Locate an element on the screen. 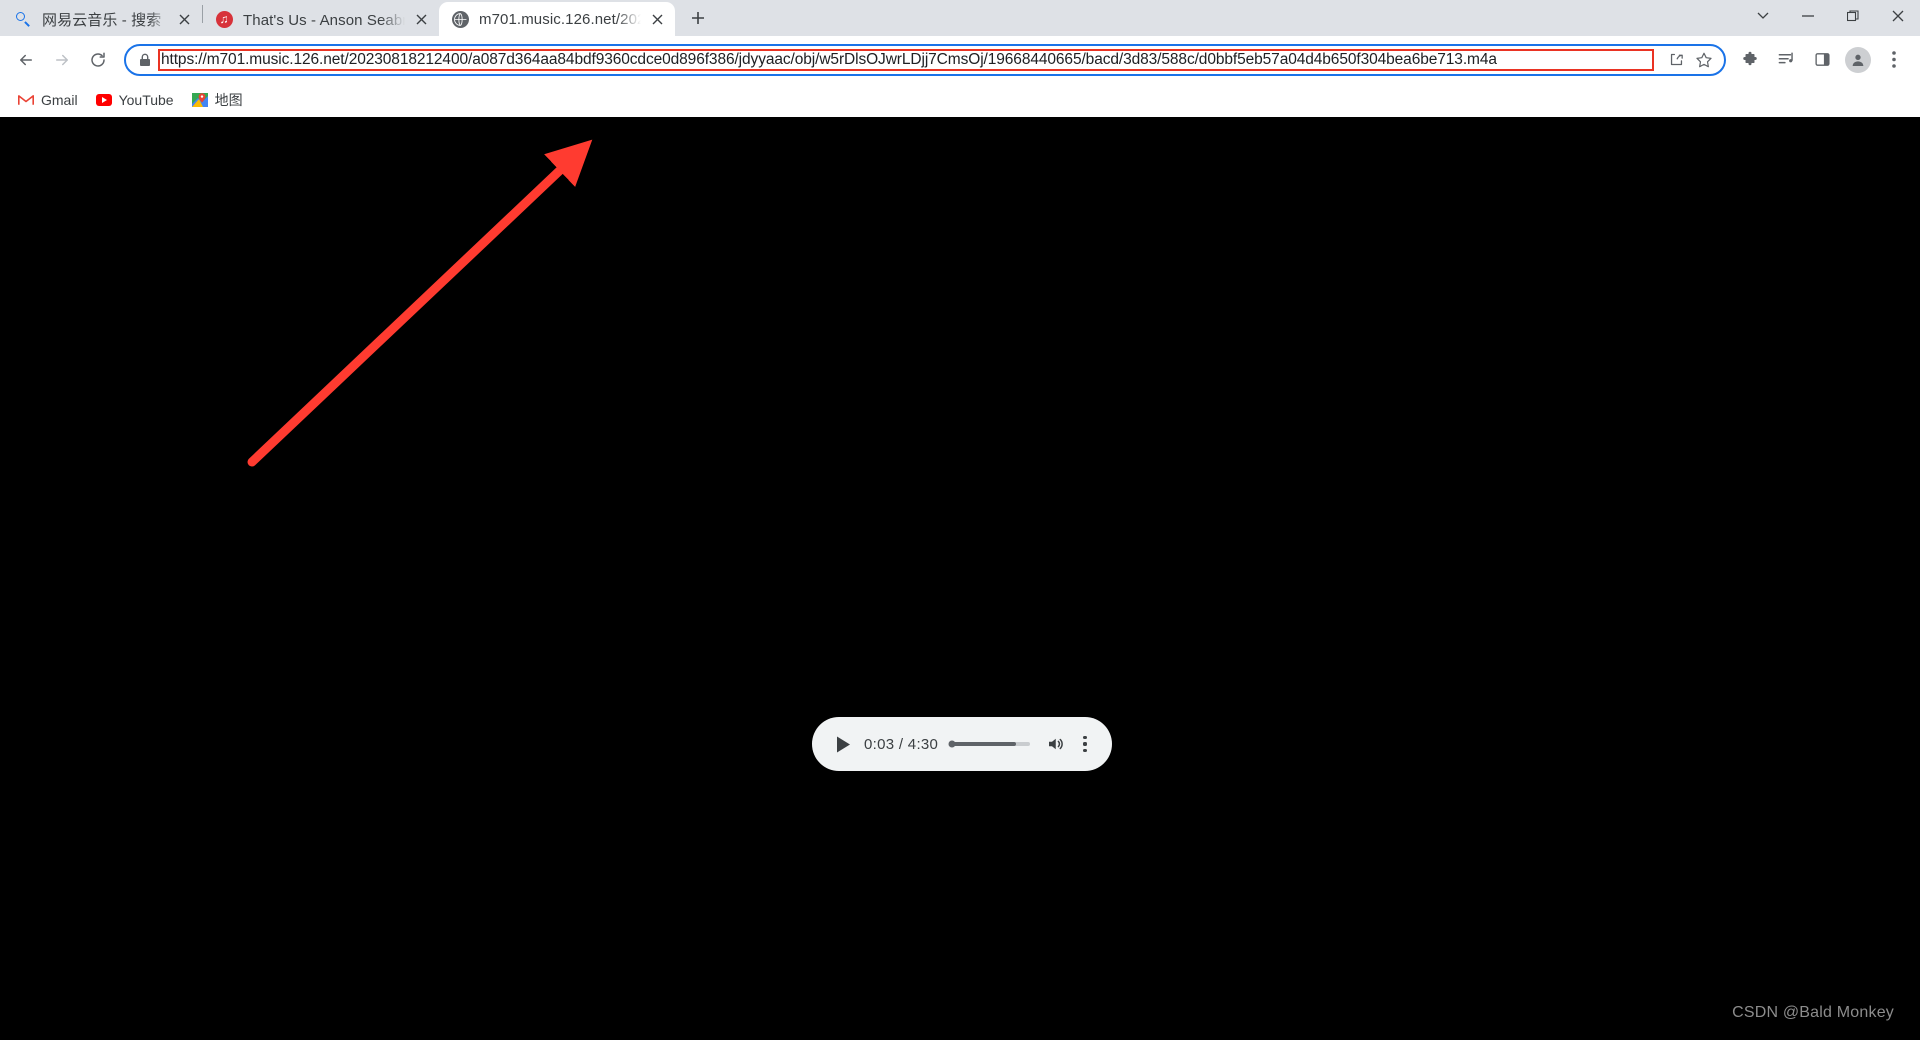  maps-icon is located at coordinates (199, 100).